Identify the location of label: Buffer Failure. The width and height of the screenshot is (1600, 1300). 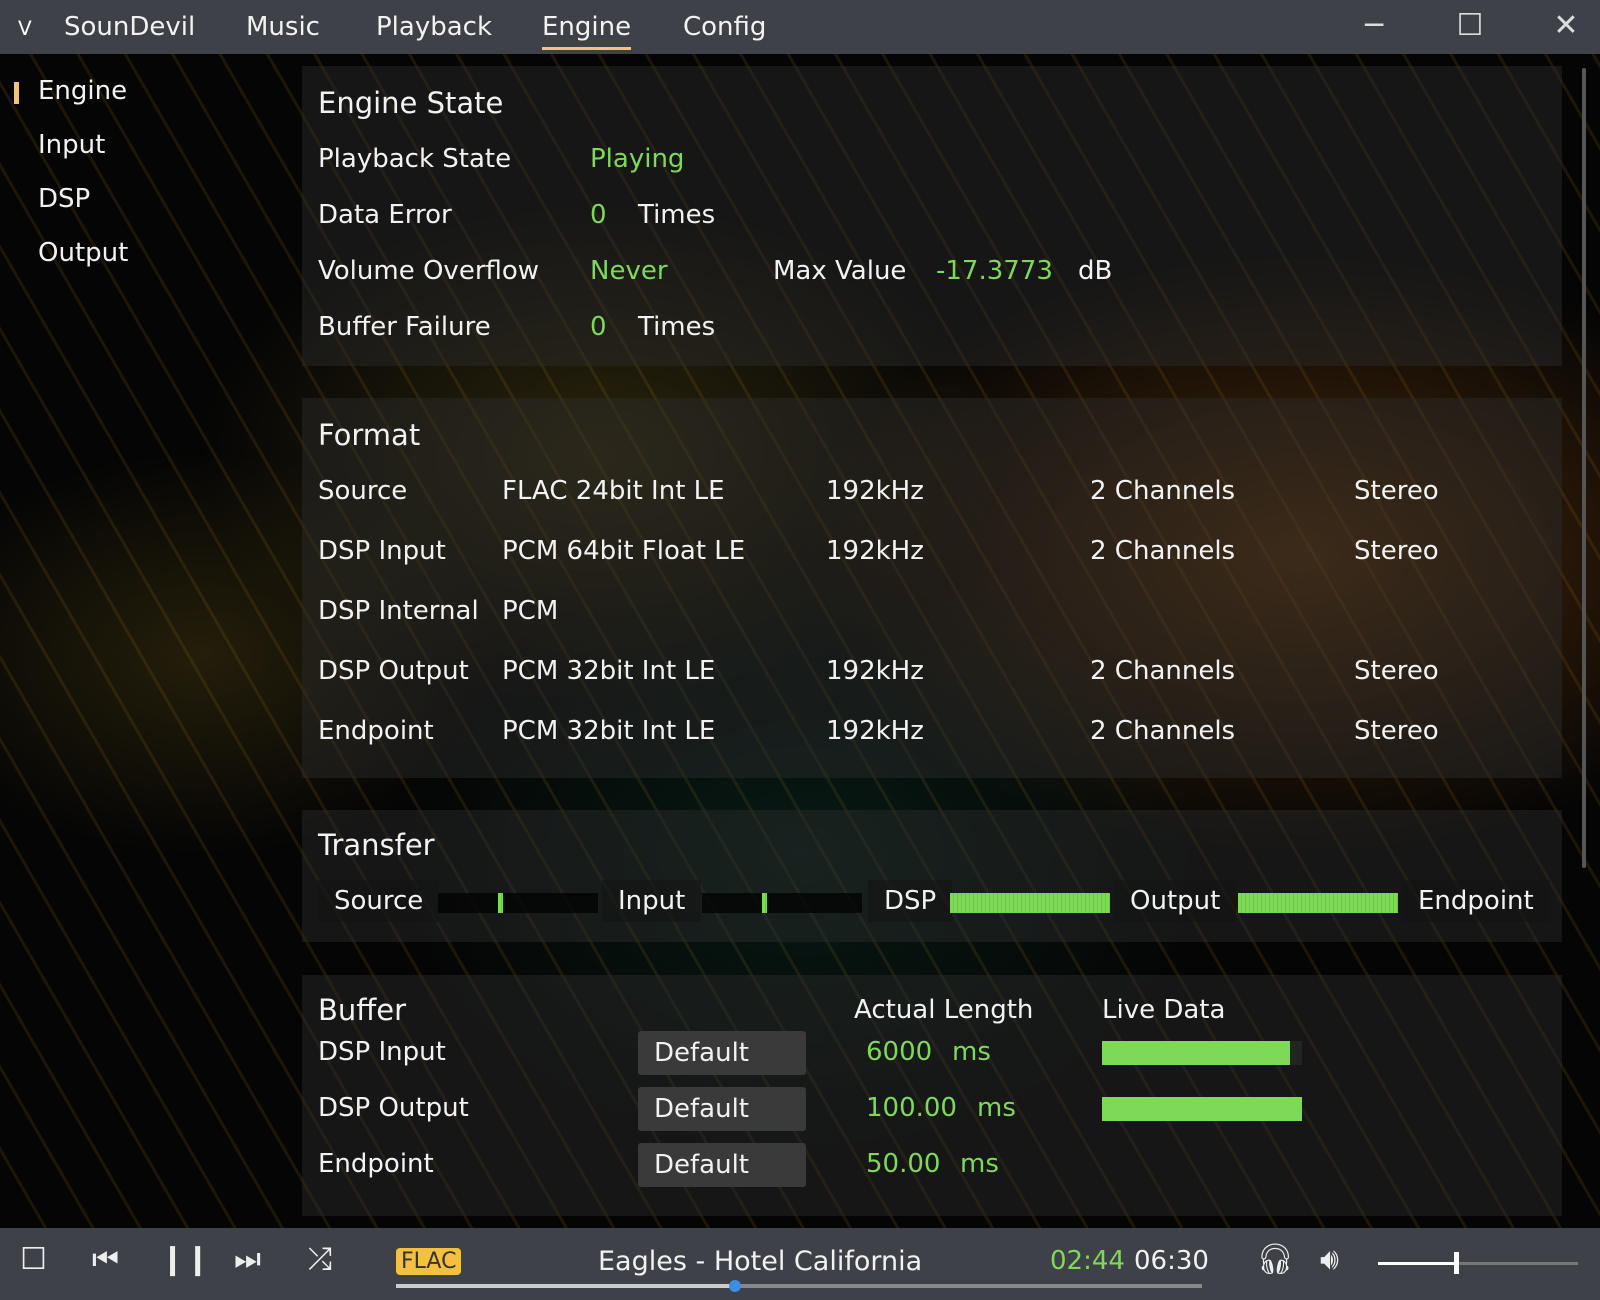
(404, 327).